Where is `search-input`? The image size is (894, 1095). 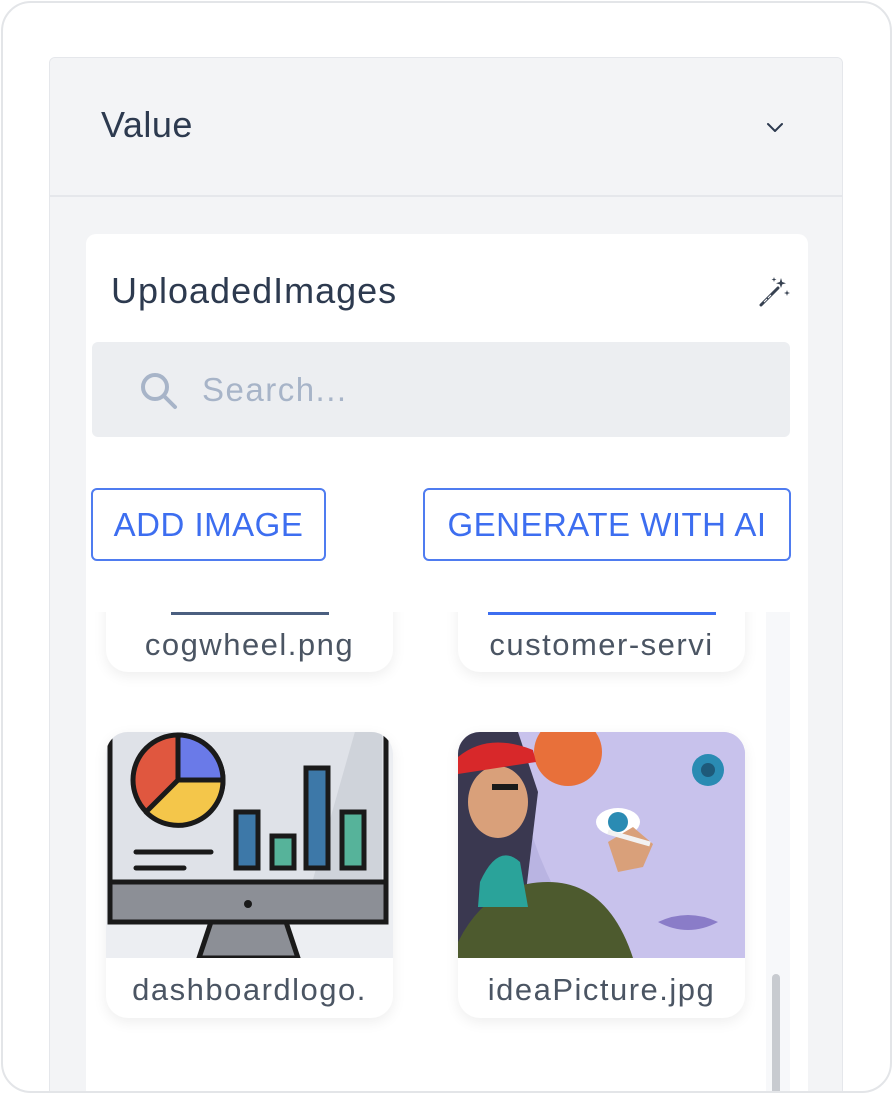 search-input is located at coordinates (482, 390).